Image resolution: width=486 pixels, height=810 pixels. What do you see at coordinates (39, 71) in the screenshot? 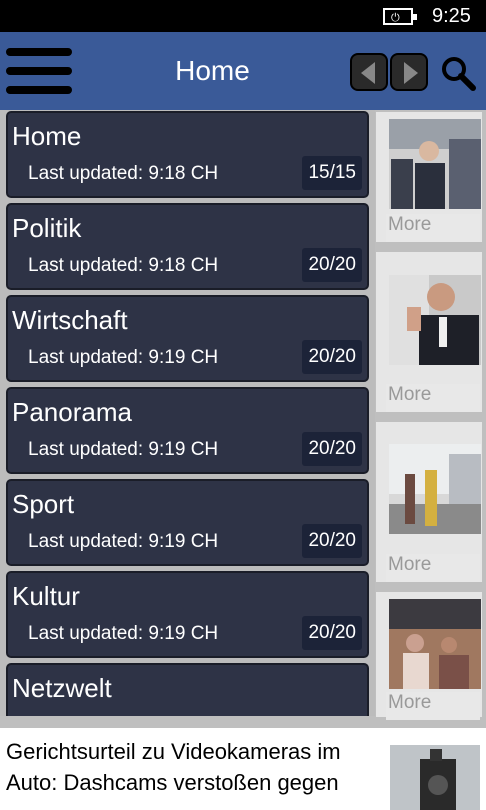
I see `hamburger-icon` at bounding box center [39, 71].